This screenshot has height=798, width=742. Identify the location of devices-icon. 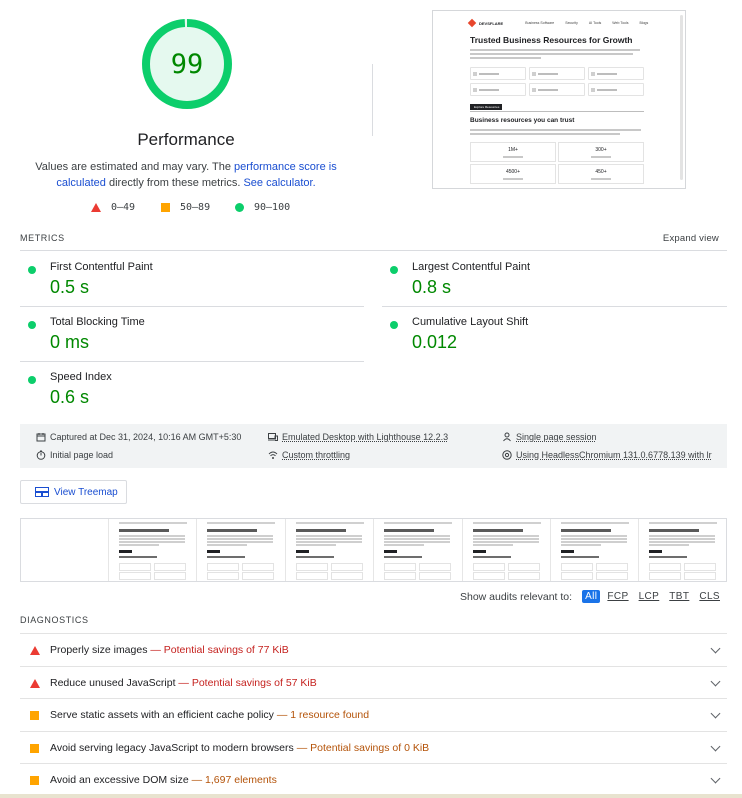
(273, 437).